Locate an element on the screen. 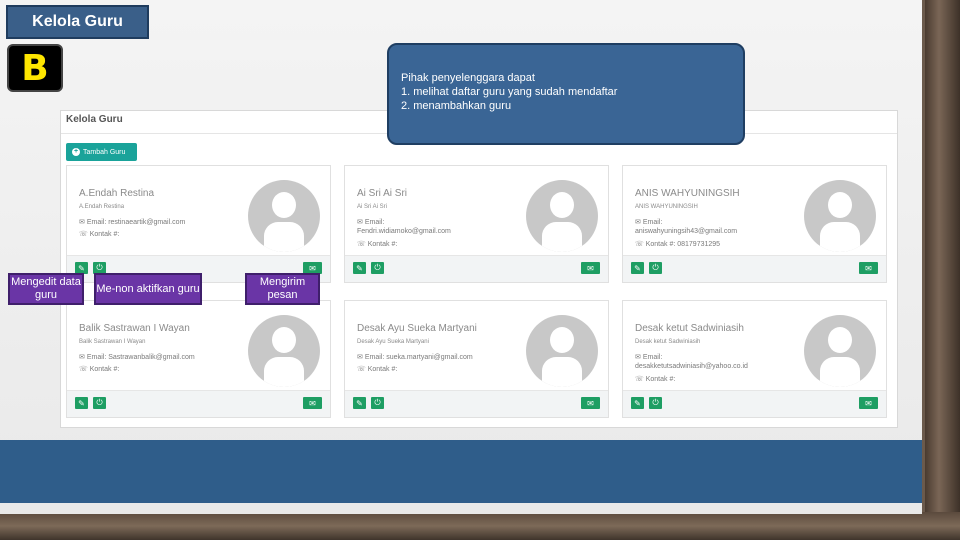  label-deactivate: Me-non aktifkan guru is located at coordinates (148, 289).